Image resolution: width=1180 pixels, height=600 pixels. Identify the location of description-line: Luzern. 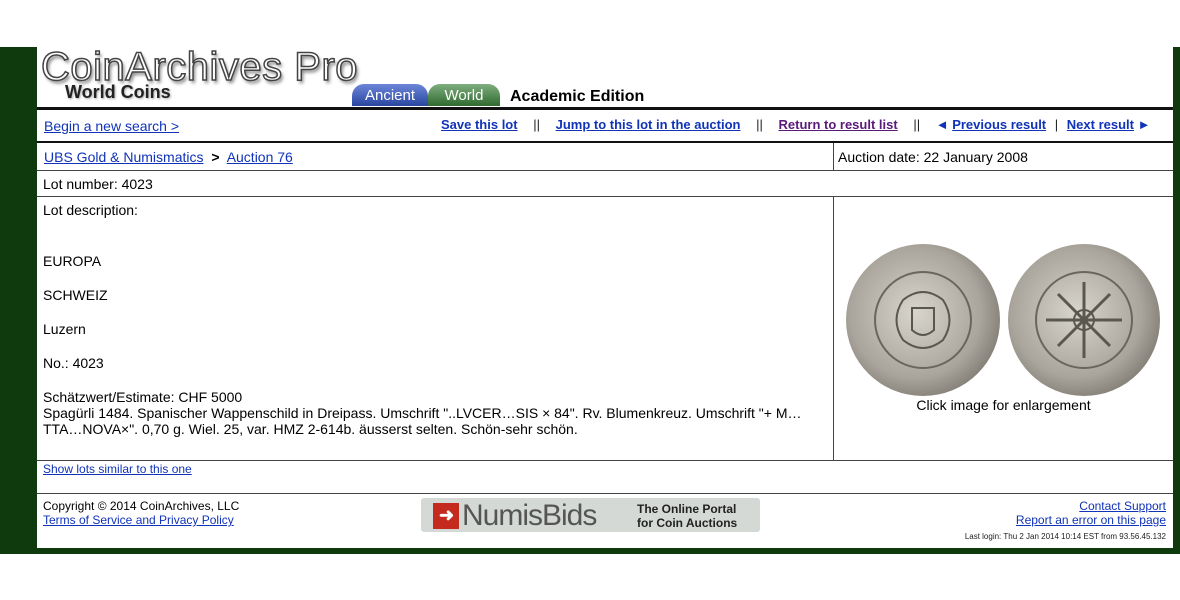
(64, 329).